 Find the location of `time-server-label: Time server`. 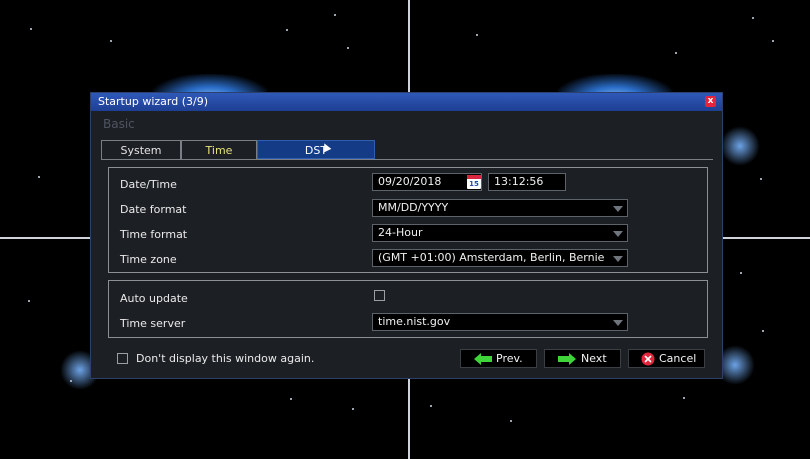

time-server-label: Time server is located at coordinates (153, 323).